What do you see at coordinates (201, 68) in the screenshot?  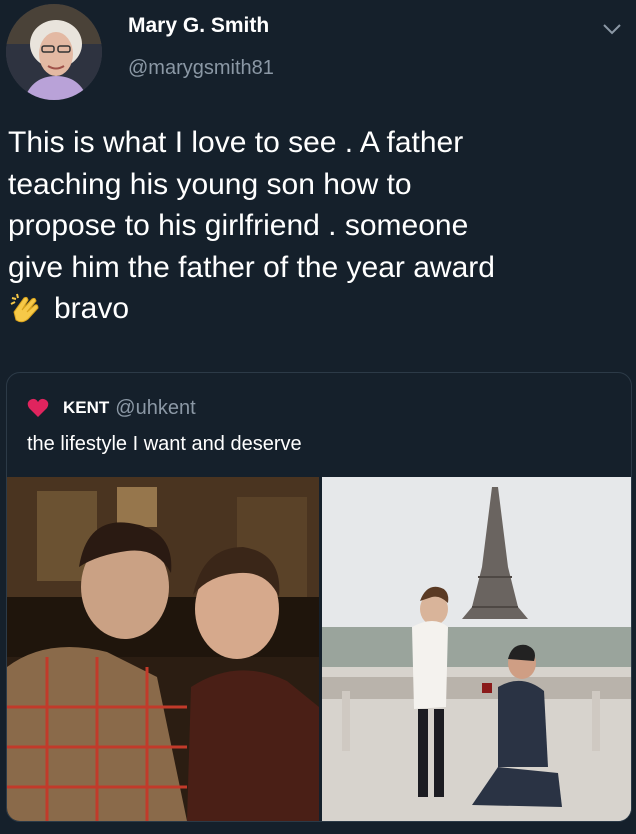 I see `author-handle: @marygsmith81` at bounding box center [201, 68].